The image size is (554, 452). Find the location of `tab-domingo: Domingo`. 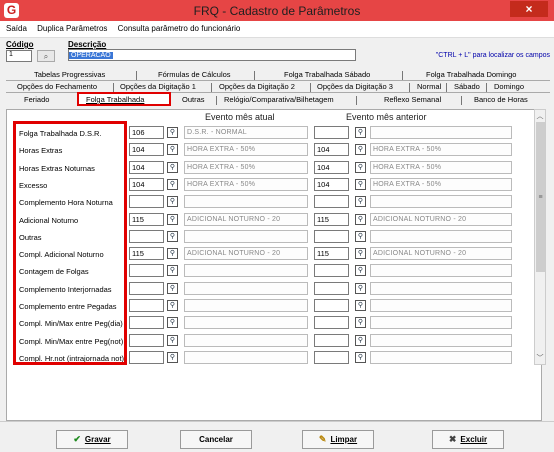

tab-domingo: Domingo is located at coordinates (509, 86).